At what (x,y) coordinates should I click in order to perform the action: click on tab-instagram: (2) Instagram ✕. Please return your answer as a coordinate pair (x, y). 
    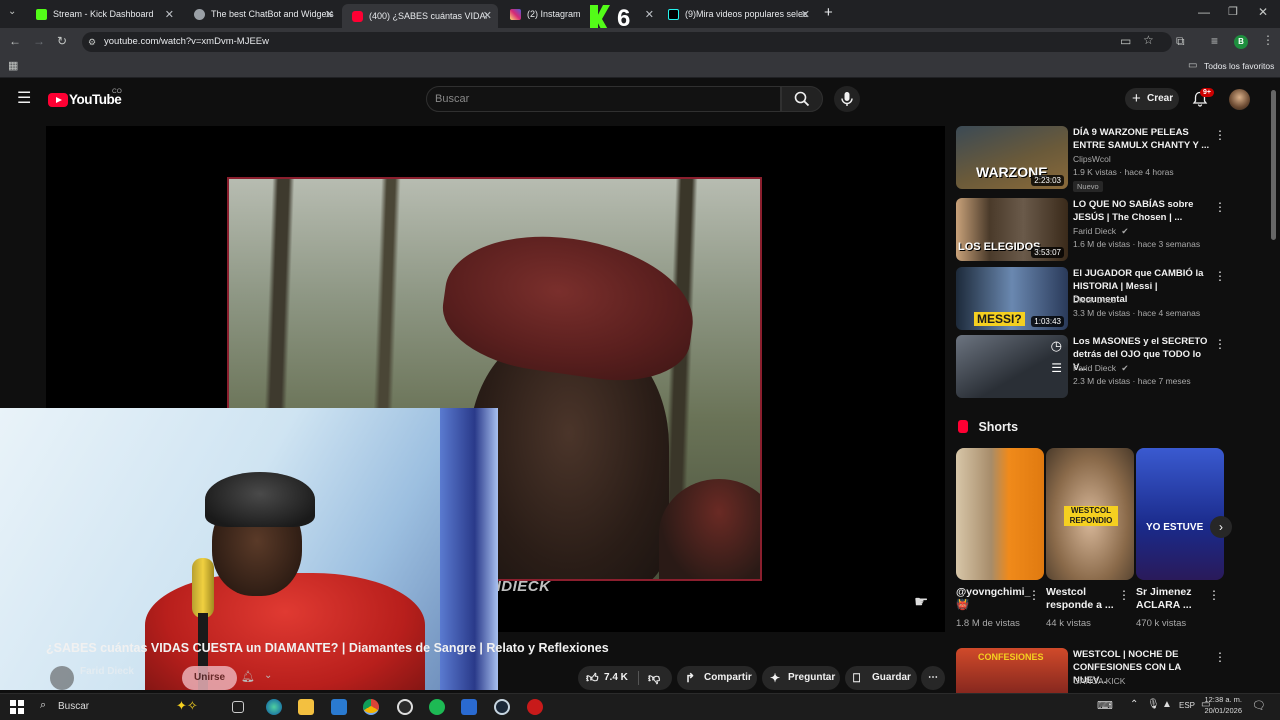
    Looking at the image, I should click on (580, 14).